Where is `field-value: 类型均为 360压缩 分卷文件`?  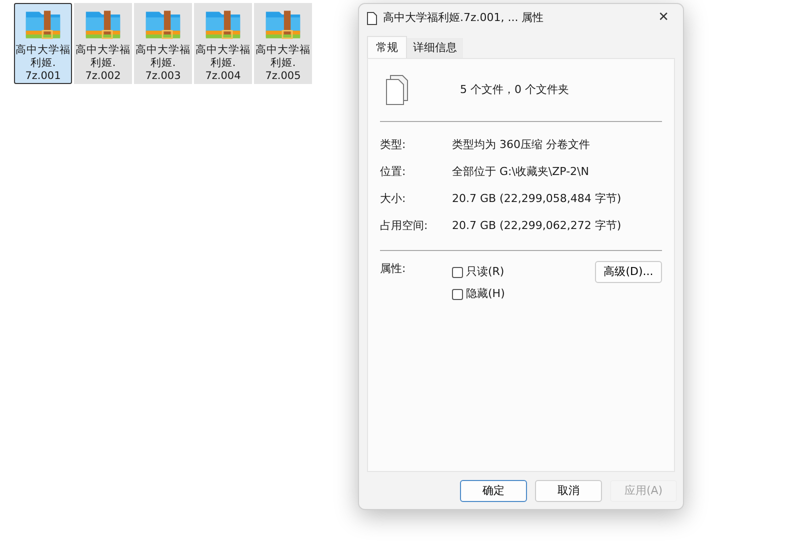
field-value: 类型均为 360压缩 分卷文件 is located at coordinates (521, 145).